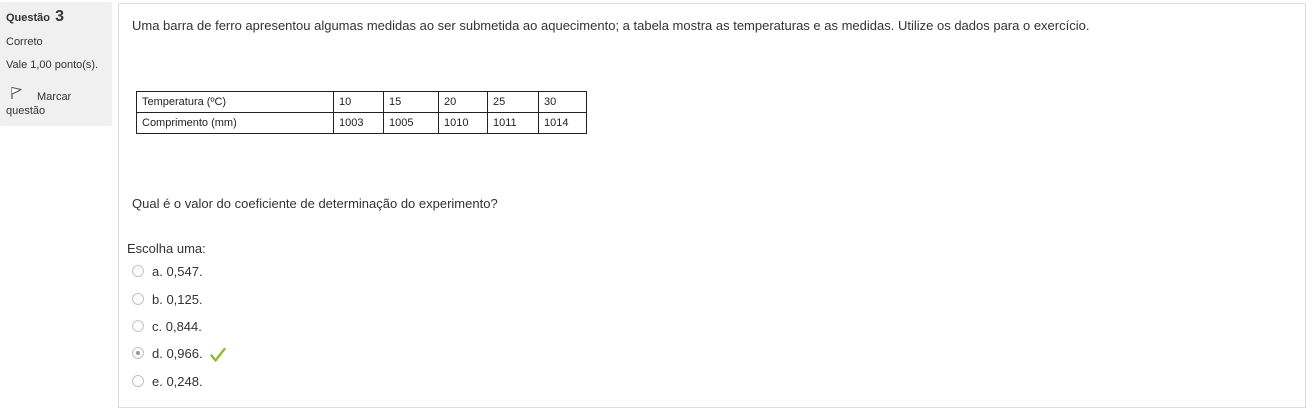 The height and width of the screenshot is (409, 1315). Describe the element at coordinates (52, 65) in the screenshot. I see `question-grade: Vale 1,00 ponto(s).` at that location.